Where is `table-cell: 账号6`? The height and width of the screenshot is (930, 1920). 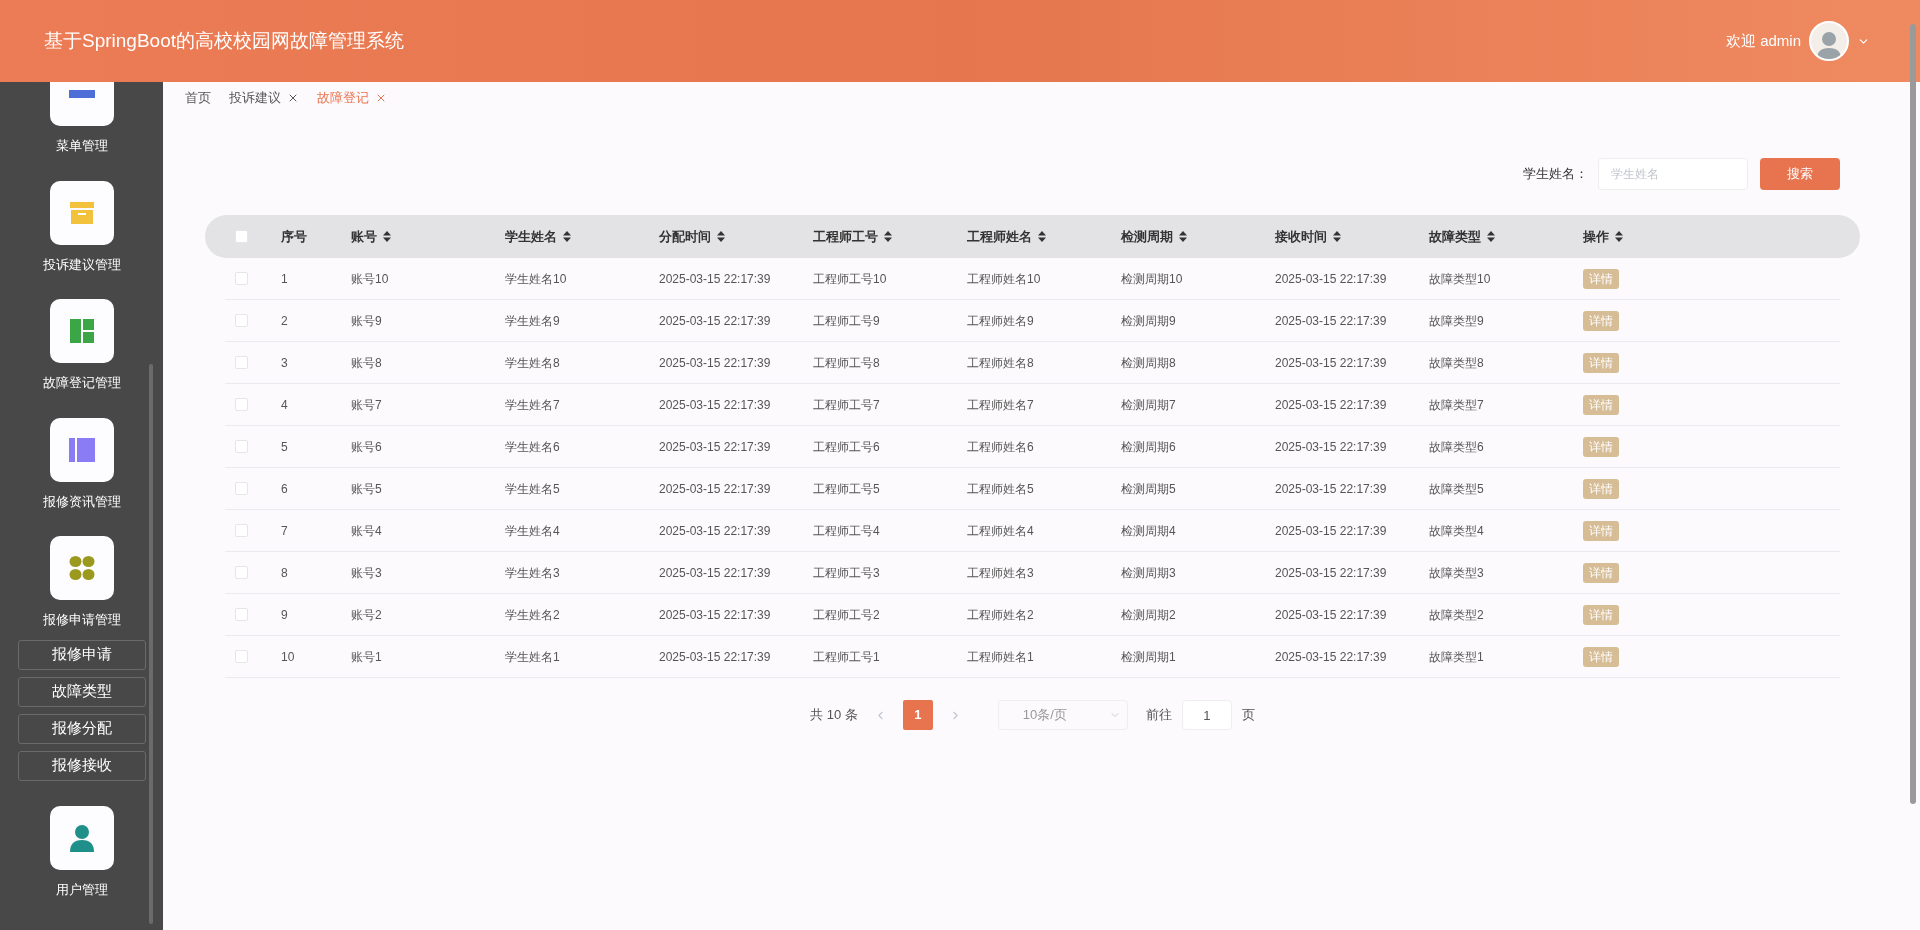
table-cell: 账号6 is located at coordinates (366, 446).